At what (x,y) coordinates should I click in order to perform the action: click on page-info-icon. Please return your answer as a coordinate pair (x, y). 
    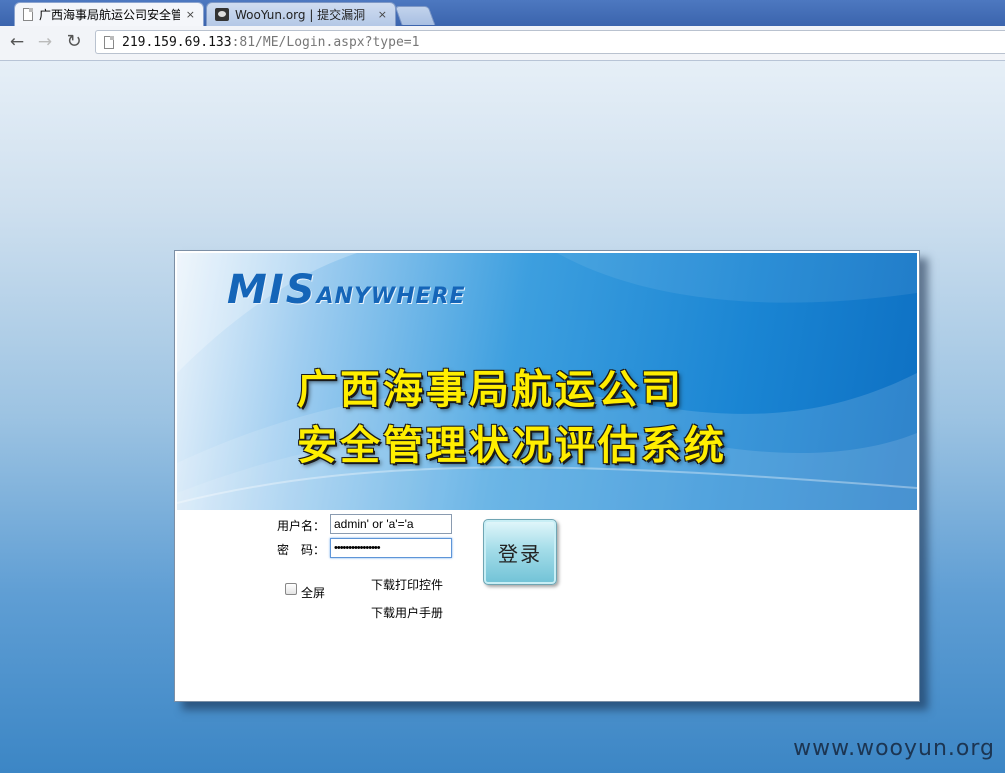
    Looking at the image, I should click on (109, 42).